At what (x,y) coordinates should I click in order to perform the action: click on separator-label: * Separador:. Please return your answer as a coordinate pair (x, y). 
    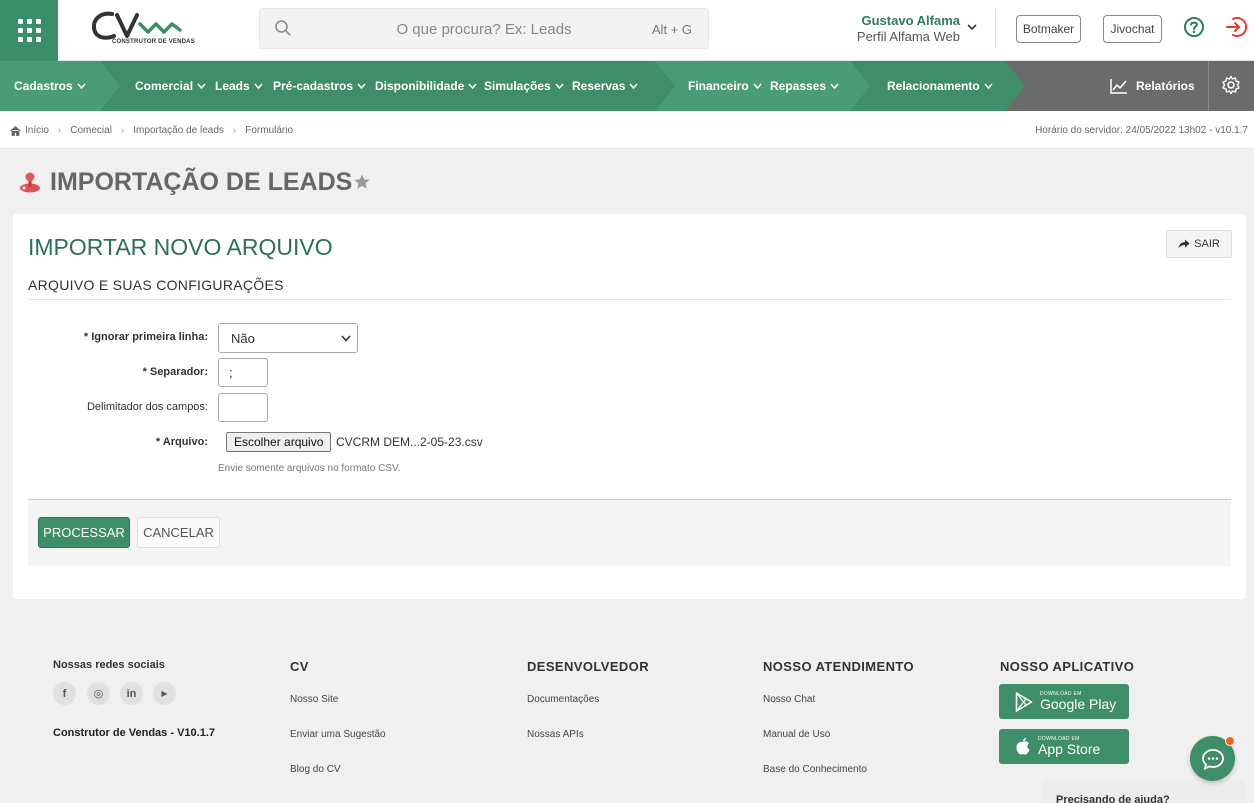
    Looking at the image, I should click on (175, 372).